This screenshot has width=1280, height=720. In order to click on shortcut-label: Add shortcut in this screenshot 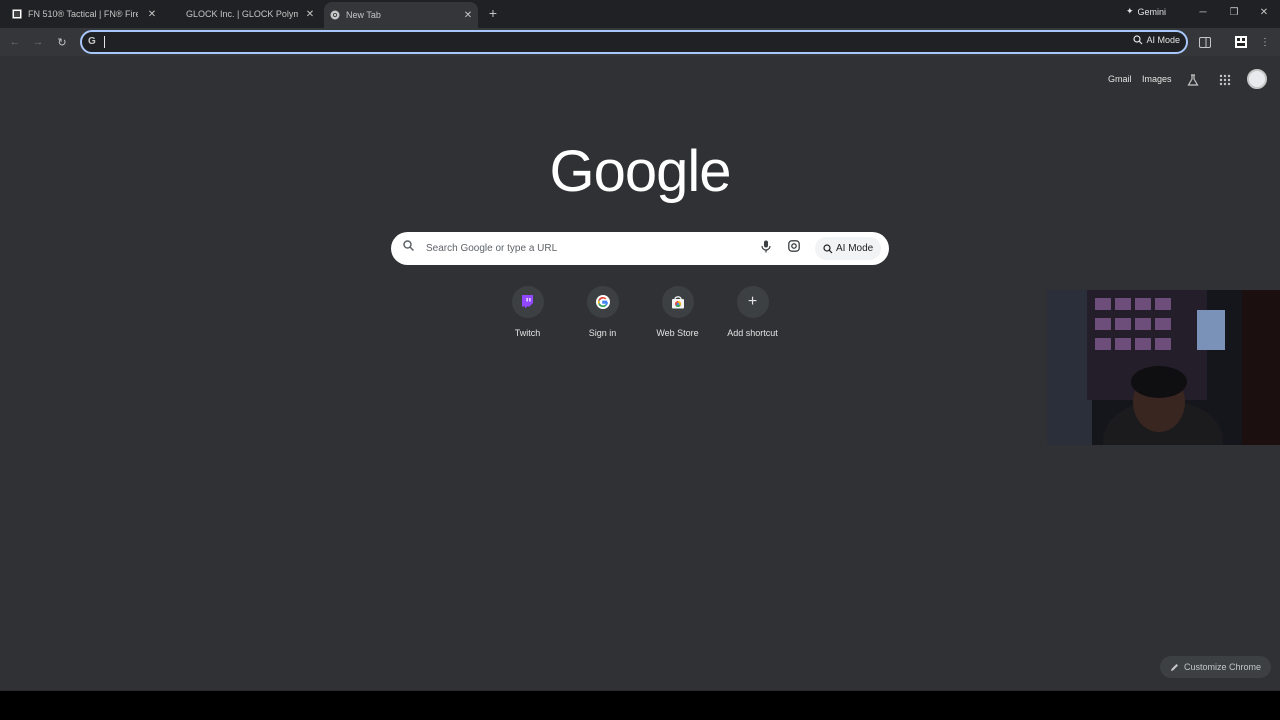, I will do `click(752, 333)`.